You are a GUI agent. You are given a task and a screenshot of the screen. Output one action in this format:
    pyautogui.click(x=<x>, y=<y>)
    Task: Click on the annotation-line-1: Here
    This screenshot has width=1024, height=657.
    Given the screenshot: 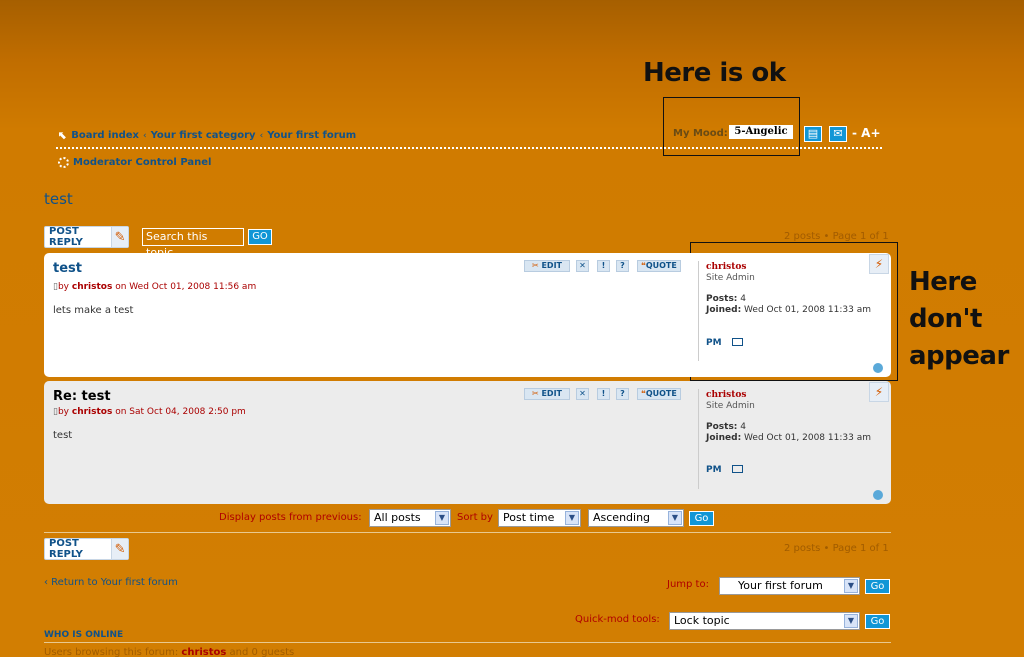 What is the action you would take?
    pyautogui.click(x=943, y=282)
    